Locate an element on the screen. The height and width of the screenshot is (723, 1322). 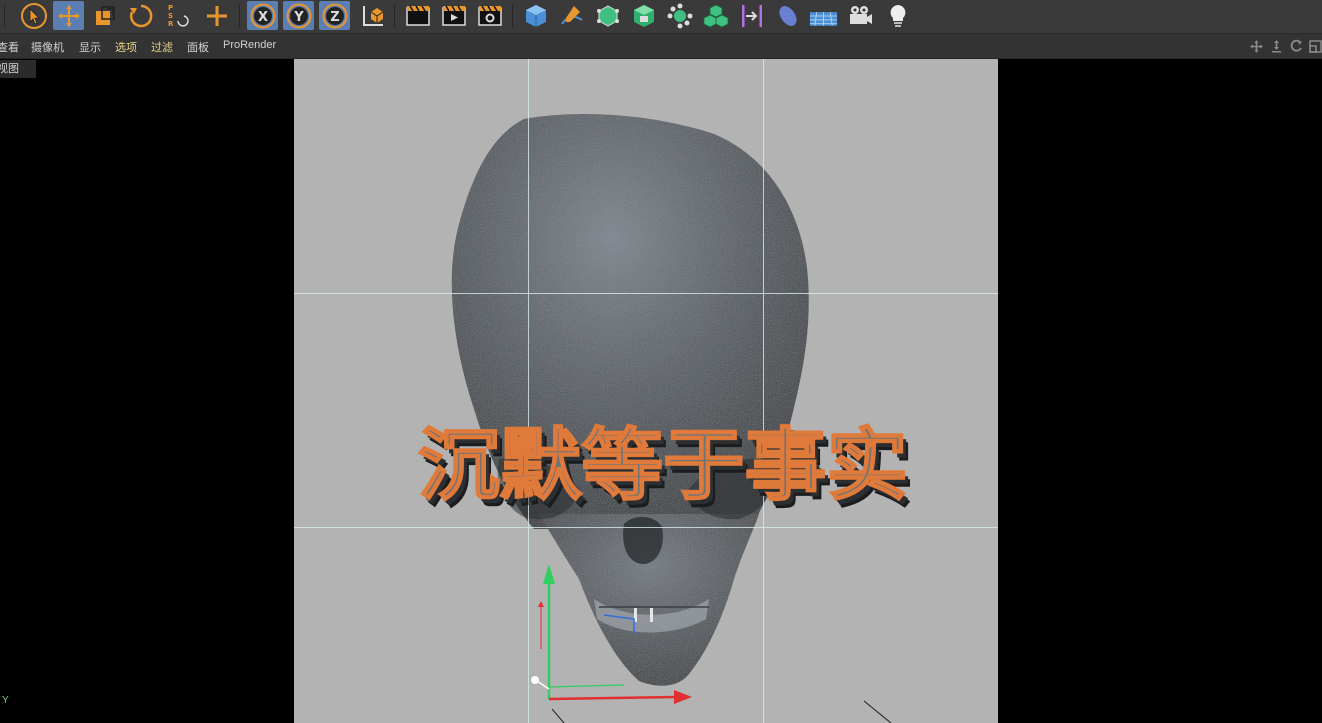
menu-view: 查看 is located at coordinates (9, 47).